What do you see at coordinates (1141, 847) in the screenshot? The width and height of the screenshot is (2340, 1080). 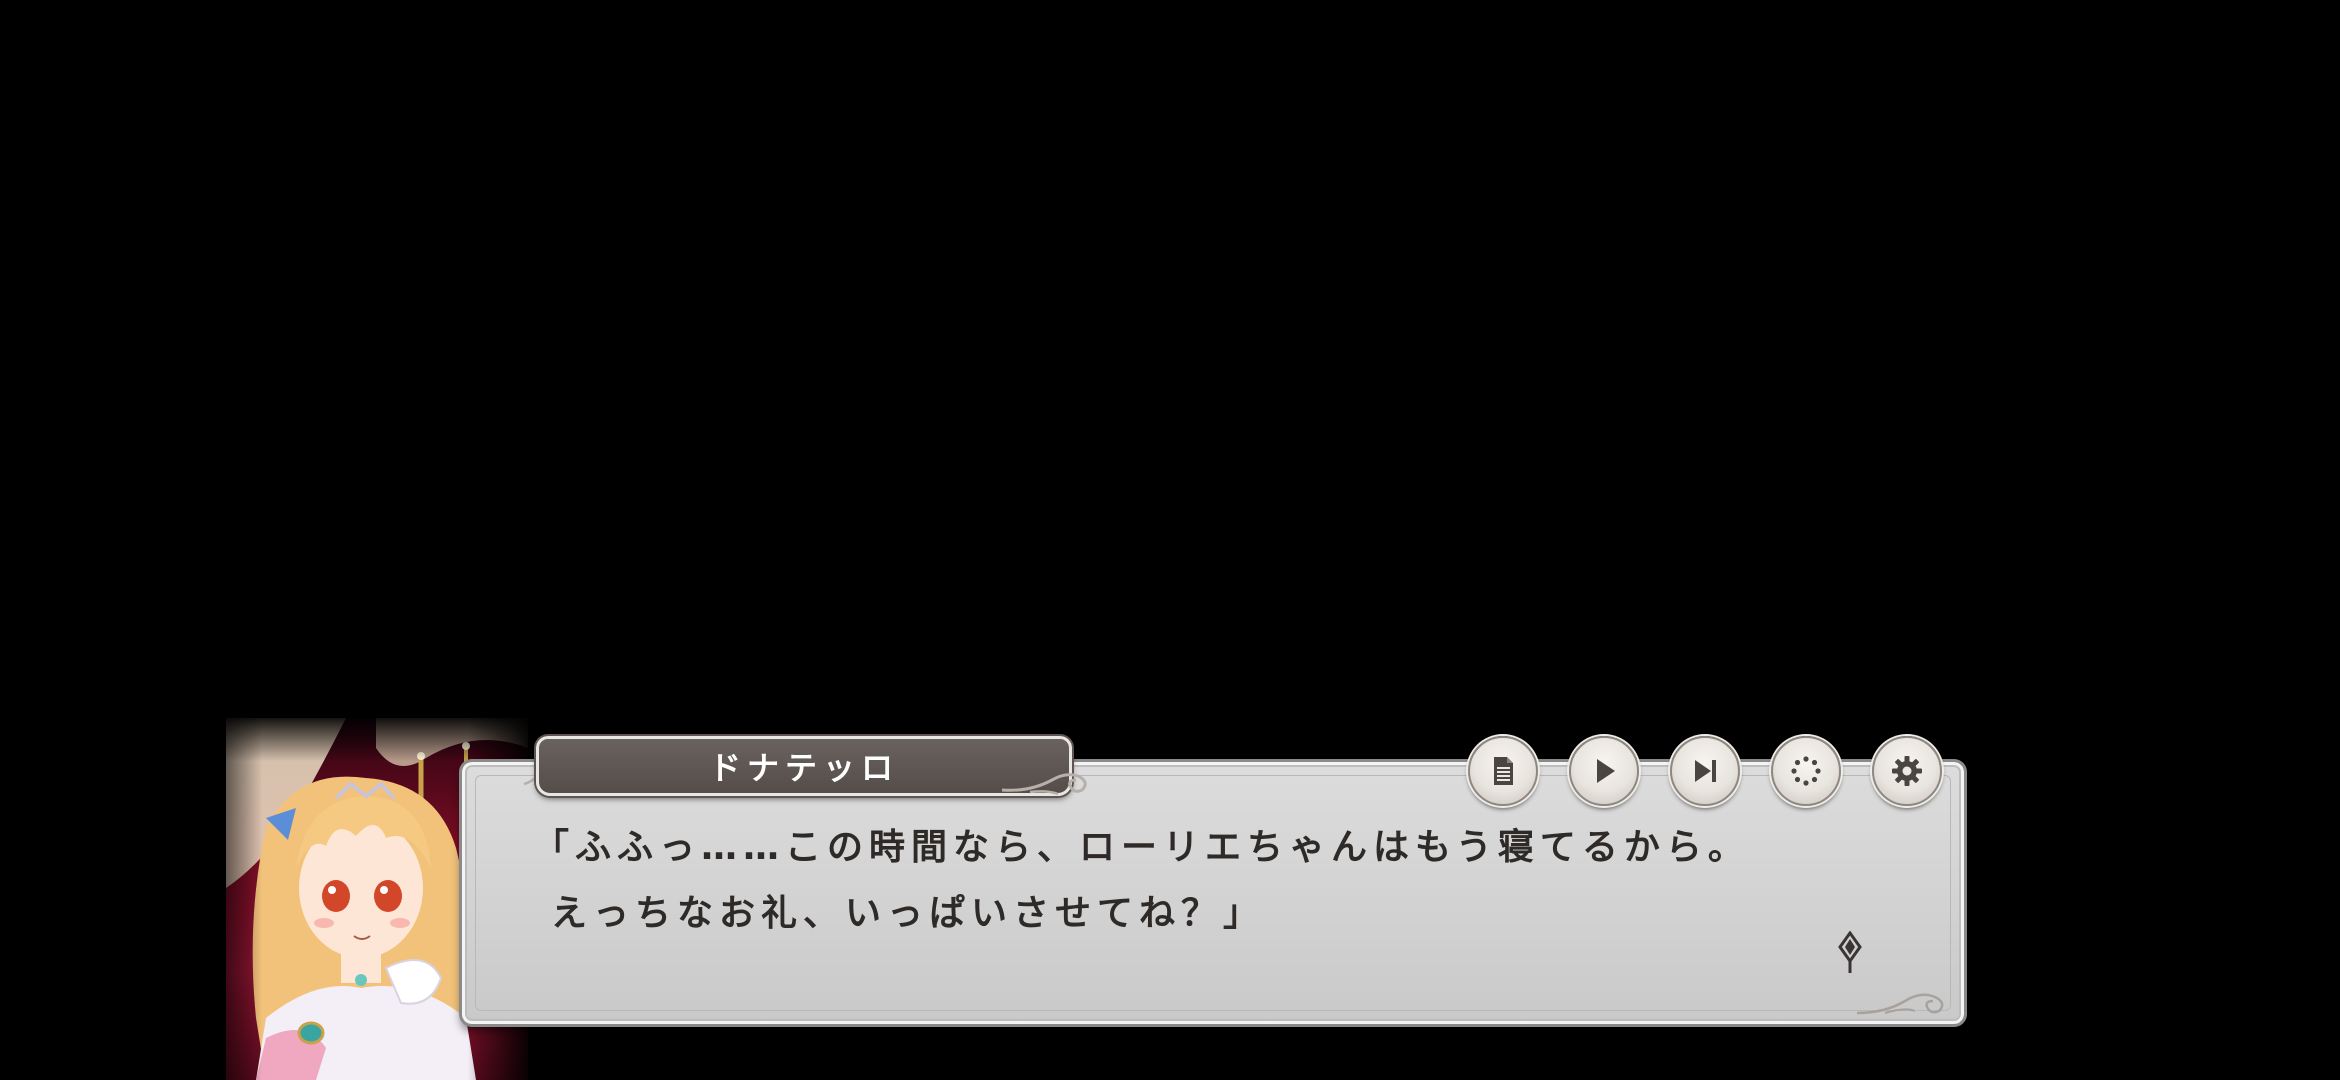 I see `dialogue-line-1: 「ふふっ……この時間なら、ローリエちゃんはもう寝てるから。` at bounding box center [1141, 847].